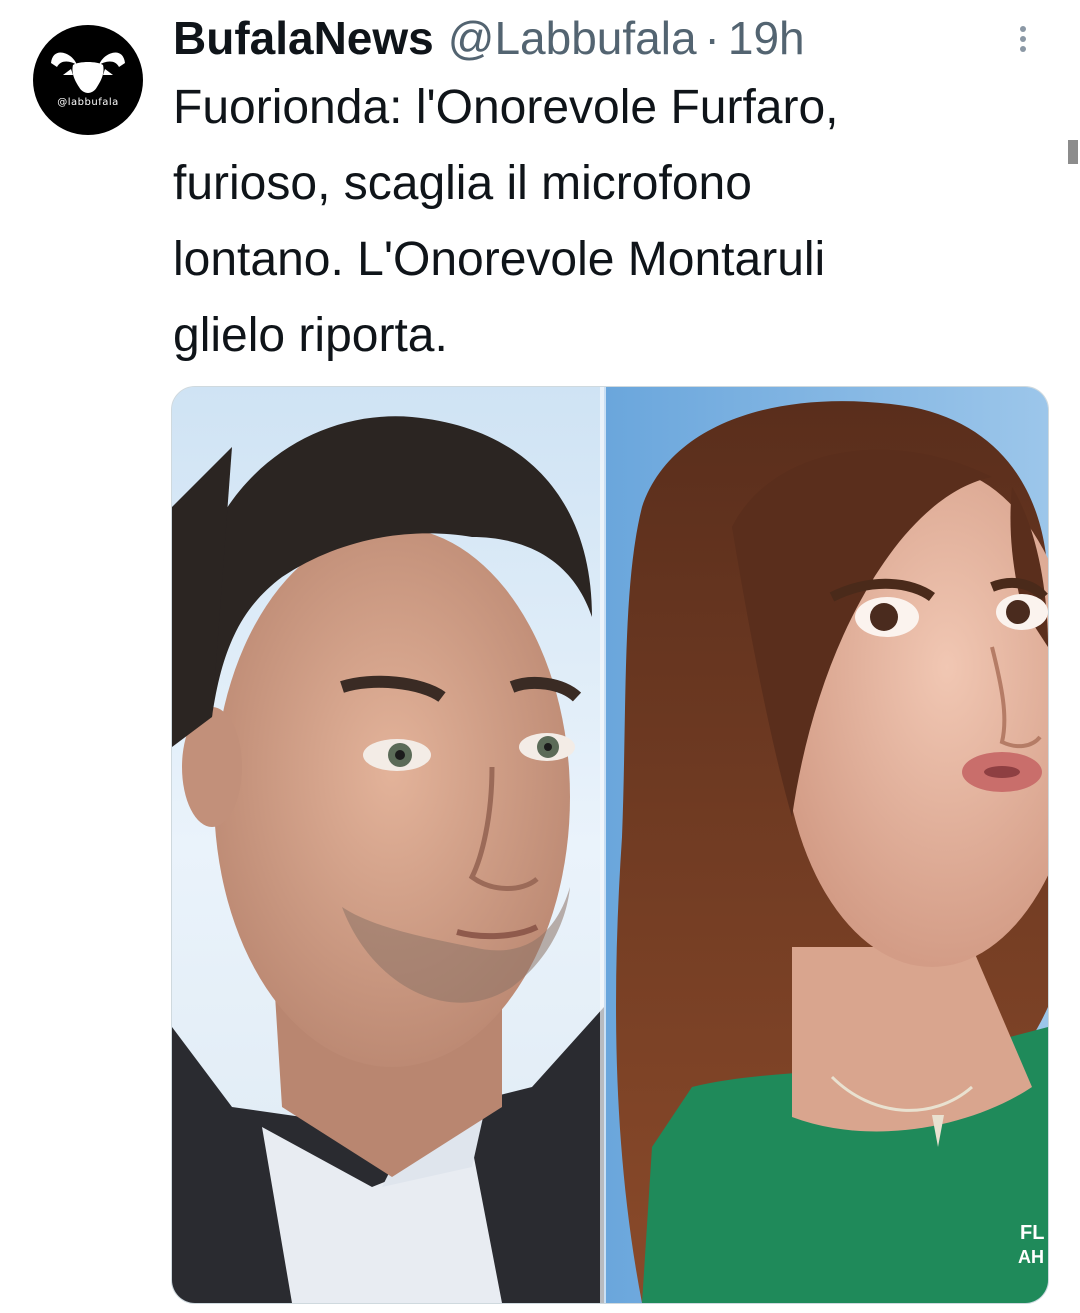  What do you see at coordinates (1023, 43) in the screenshot?
I see `more-vertical-icon` at bounding box center [1023, 43].